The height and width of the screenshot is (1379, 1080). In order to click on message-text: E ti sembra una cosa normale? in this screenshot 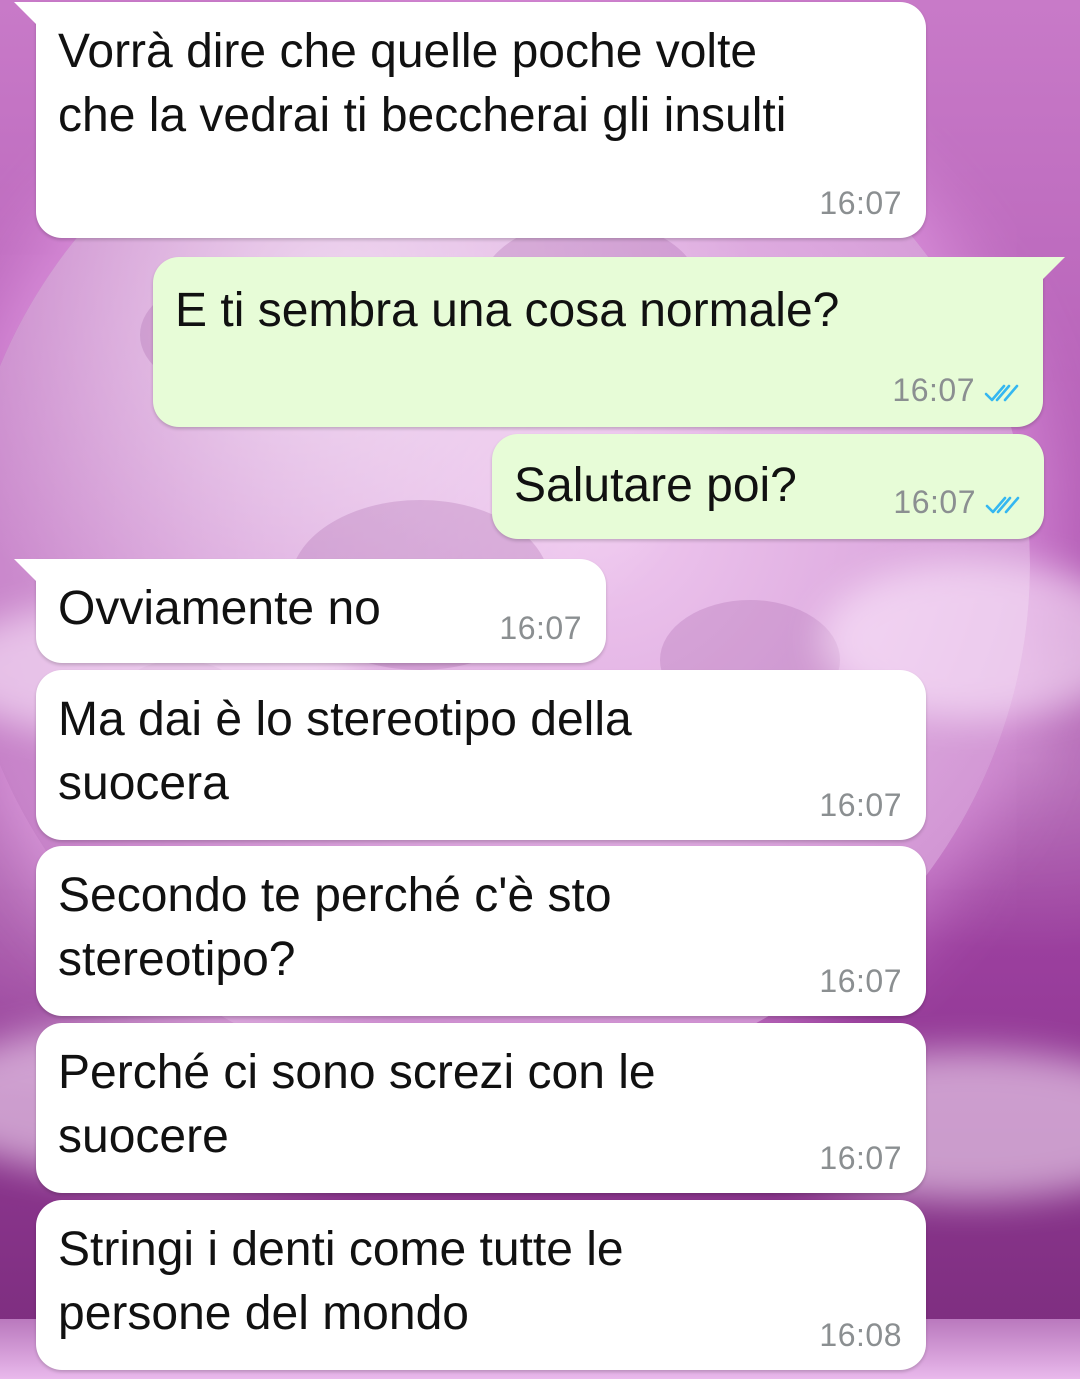, I will do `click(507, 310)`.